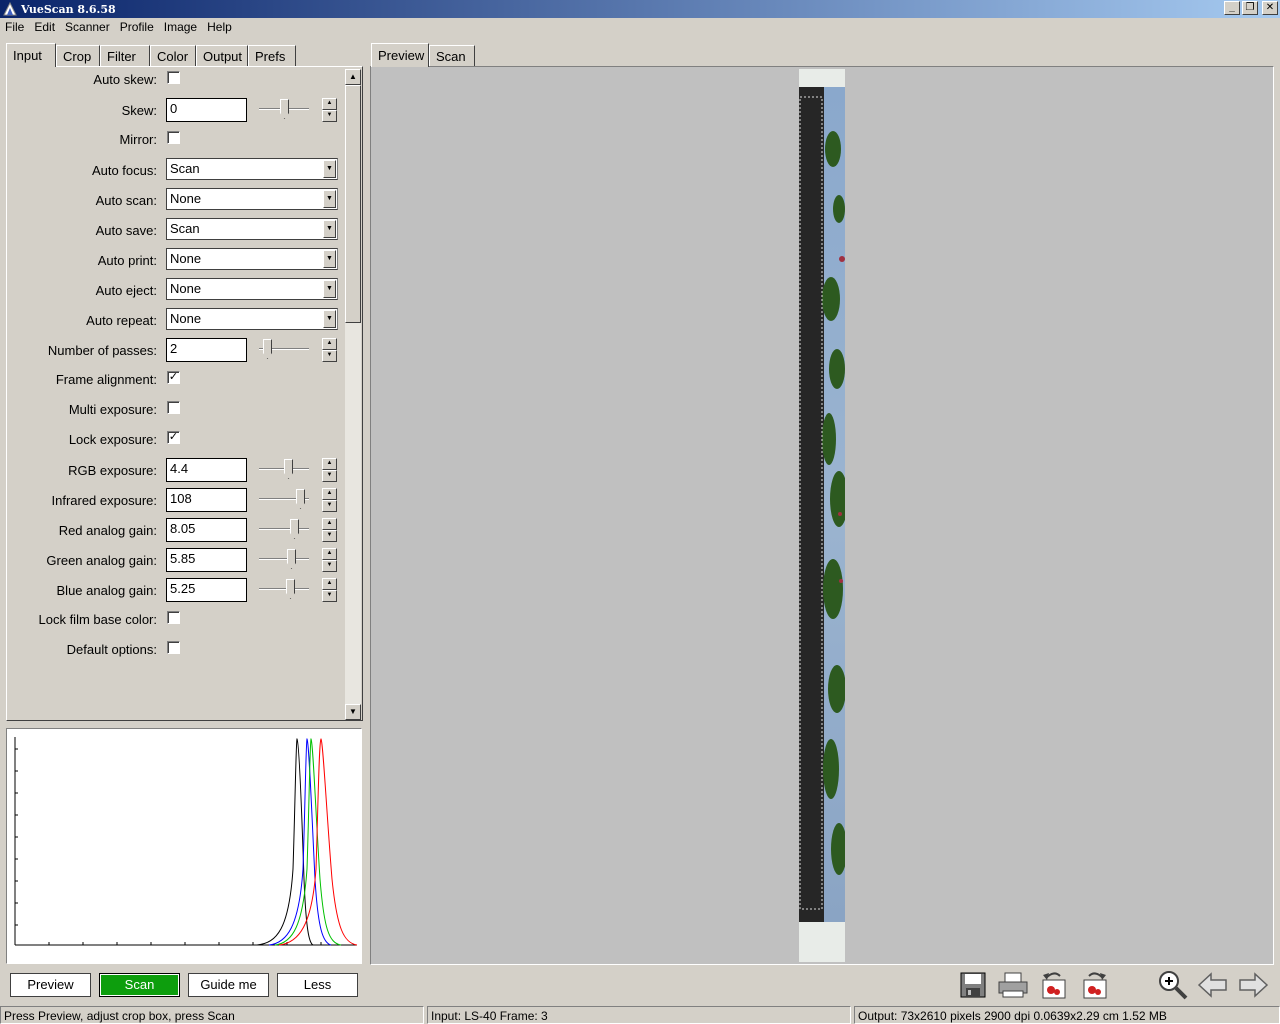  I want to click on menu-scanner: Scanner, so click(87, 28).